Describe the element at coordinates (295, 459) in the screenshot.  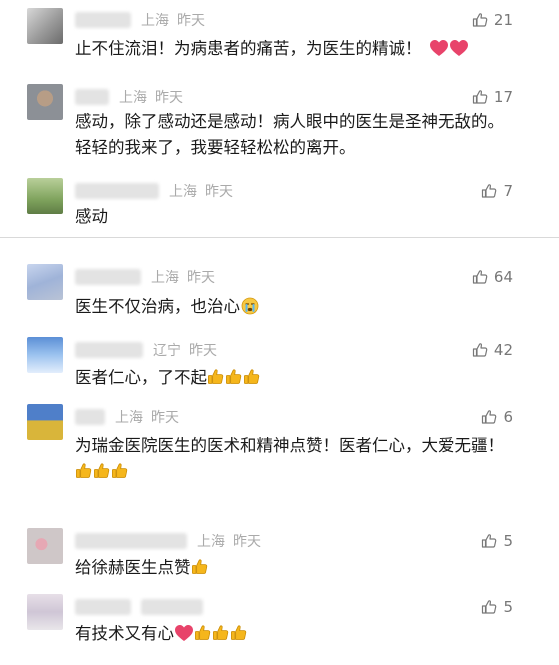
I see `comment-text: 为瑞金医院医生的医术和精神点赞！医者仁心，大爱无疆！` at that location.